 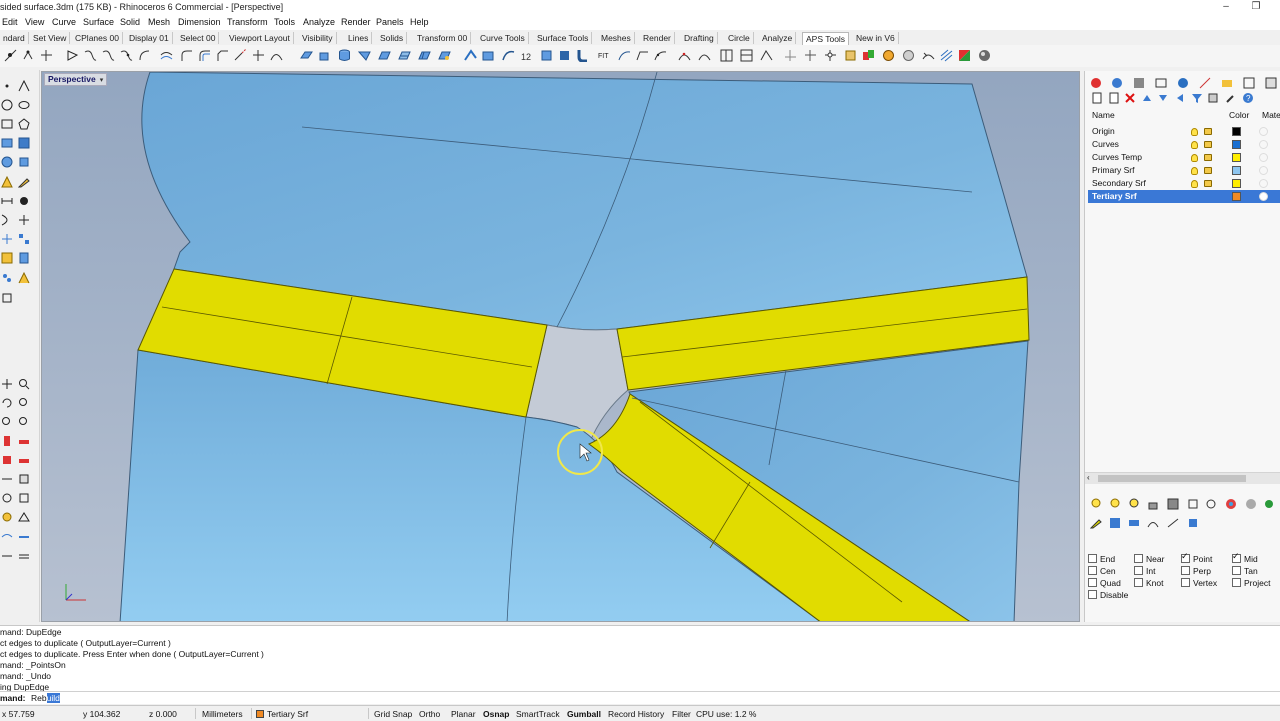 I want to click on sphere-material-icon, so click(x=1251, y=504).